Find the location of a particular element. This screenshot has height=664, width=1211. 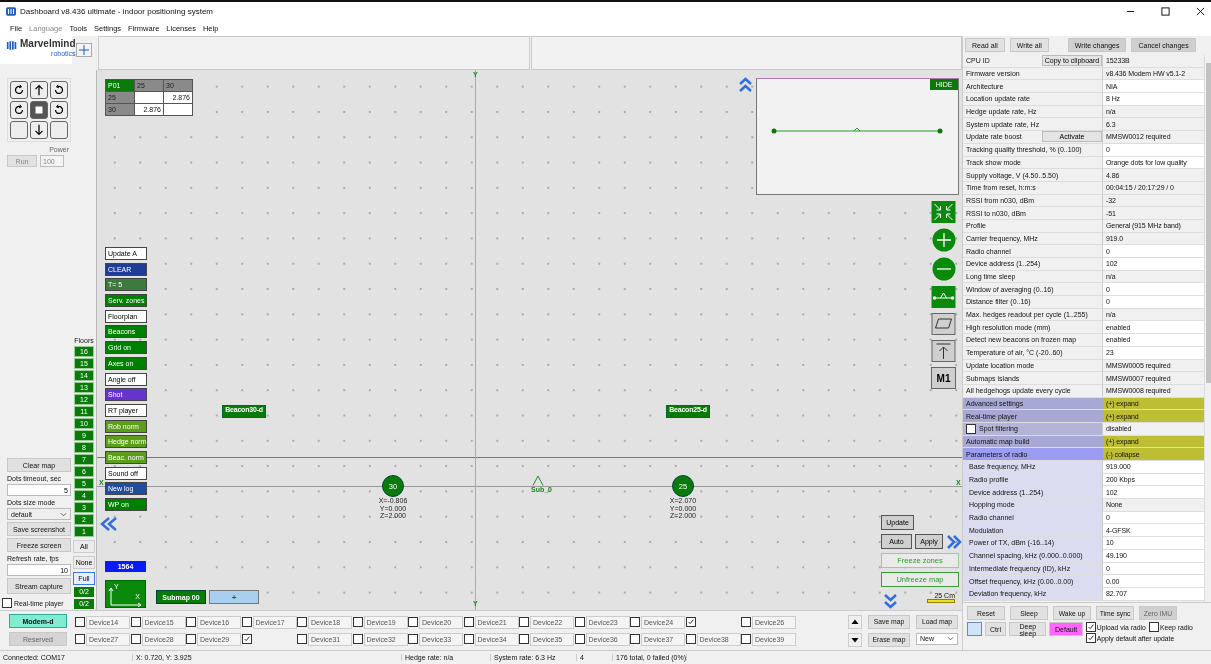

shrink-icon is located at coordinates (943, 212).